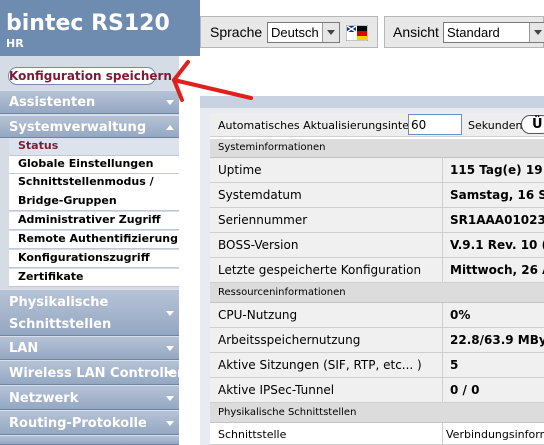  Describe the element at coordinates (276, 390) in the screenshot. I see `row-key: Aktive IPSec-Tunnel` at that location.